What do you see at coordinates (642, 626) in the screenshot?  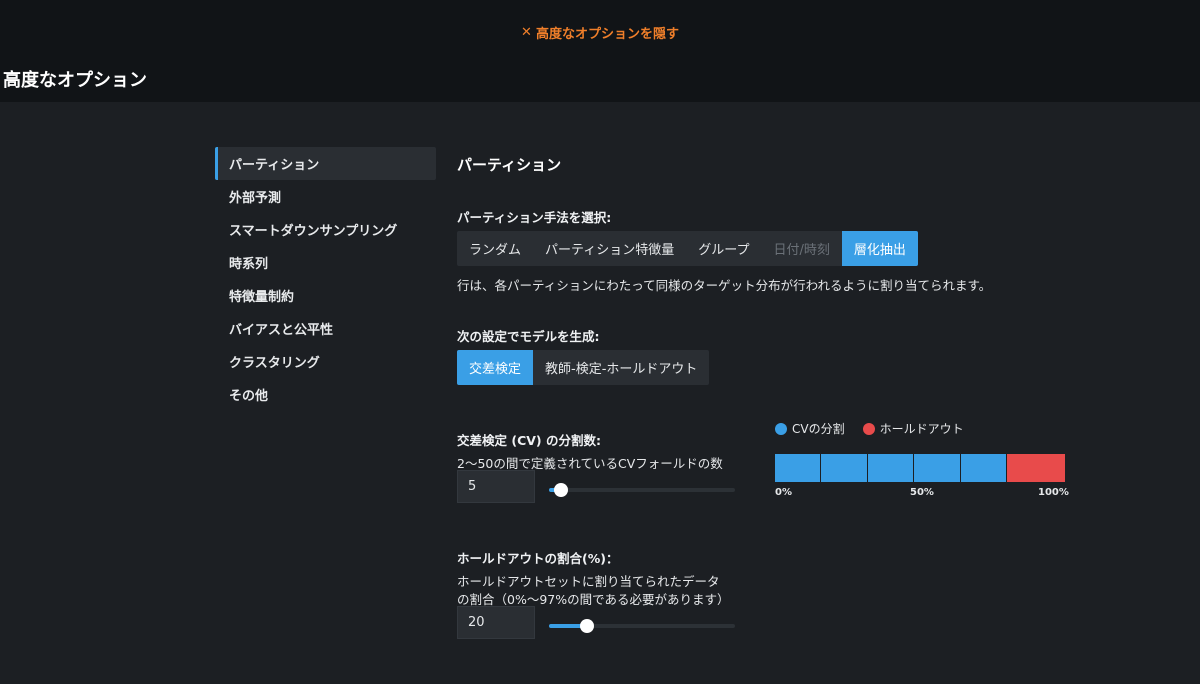 I see `holdout-percentage-slider` at bounding box center [642, 626].